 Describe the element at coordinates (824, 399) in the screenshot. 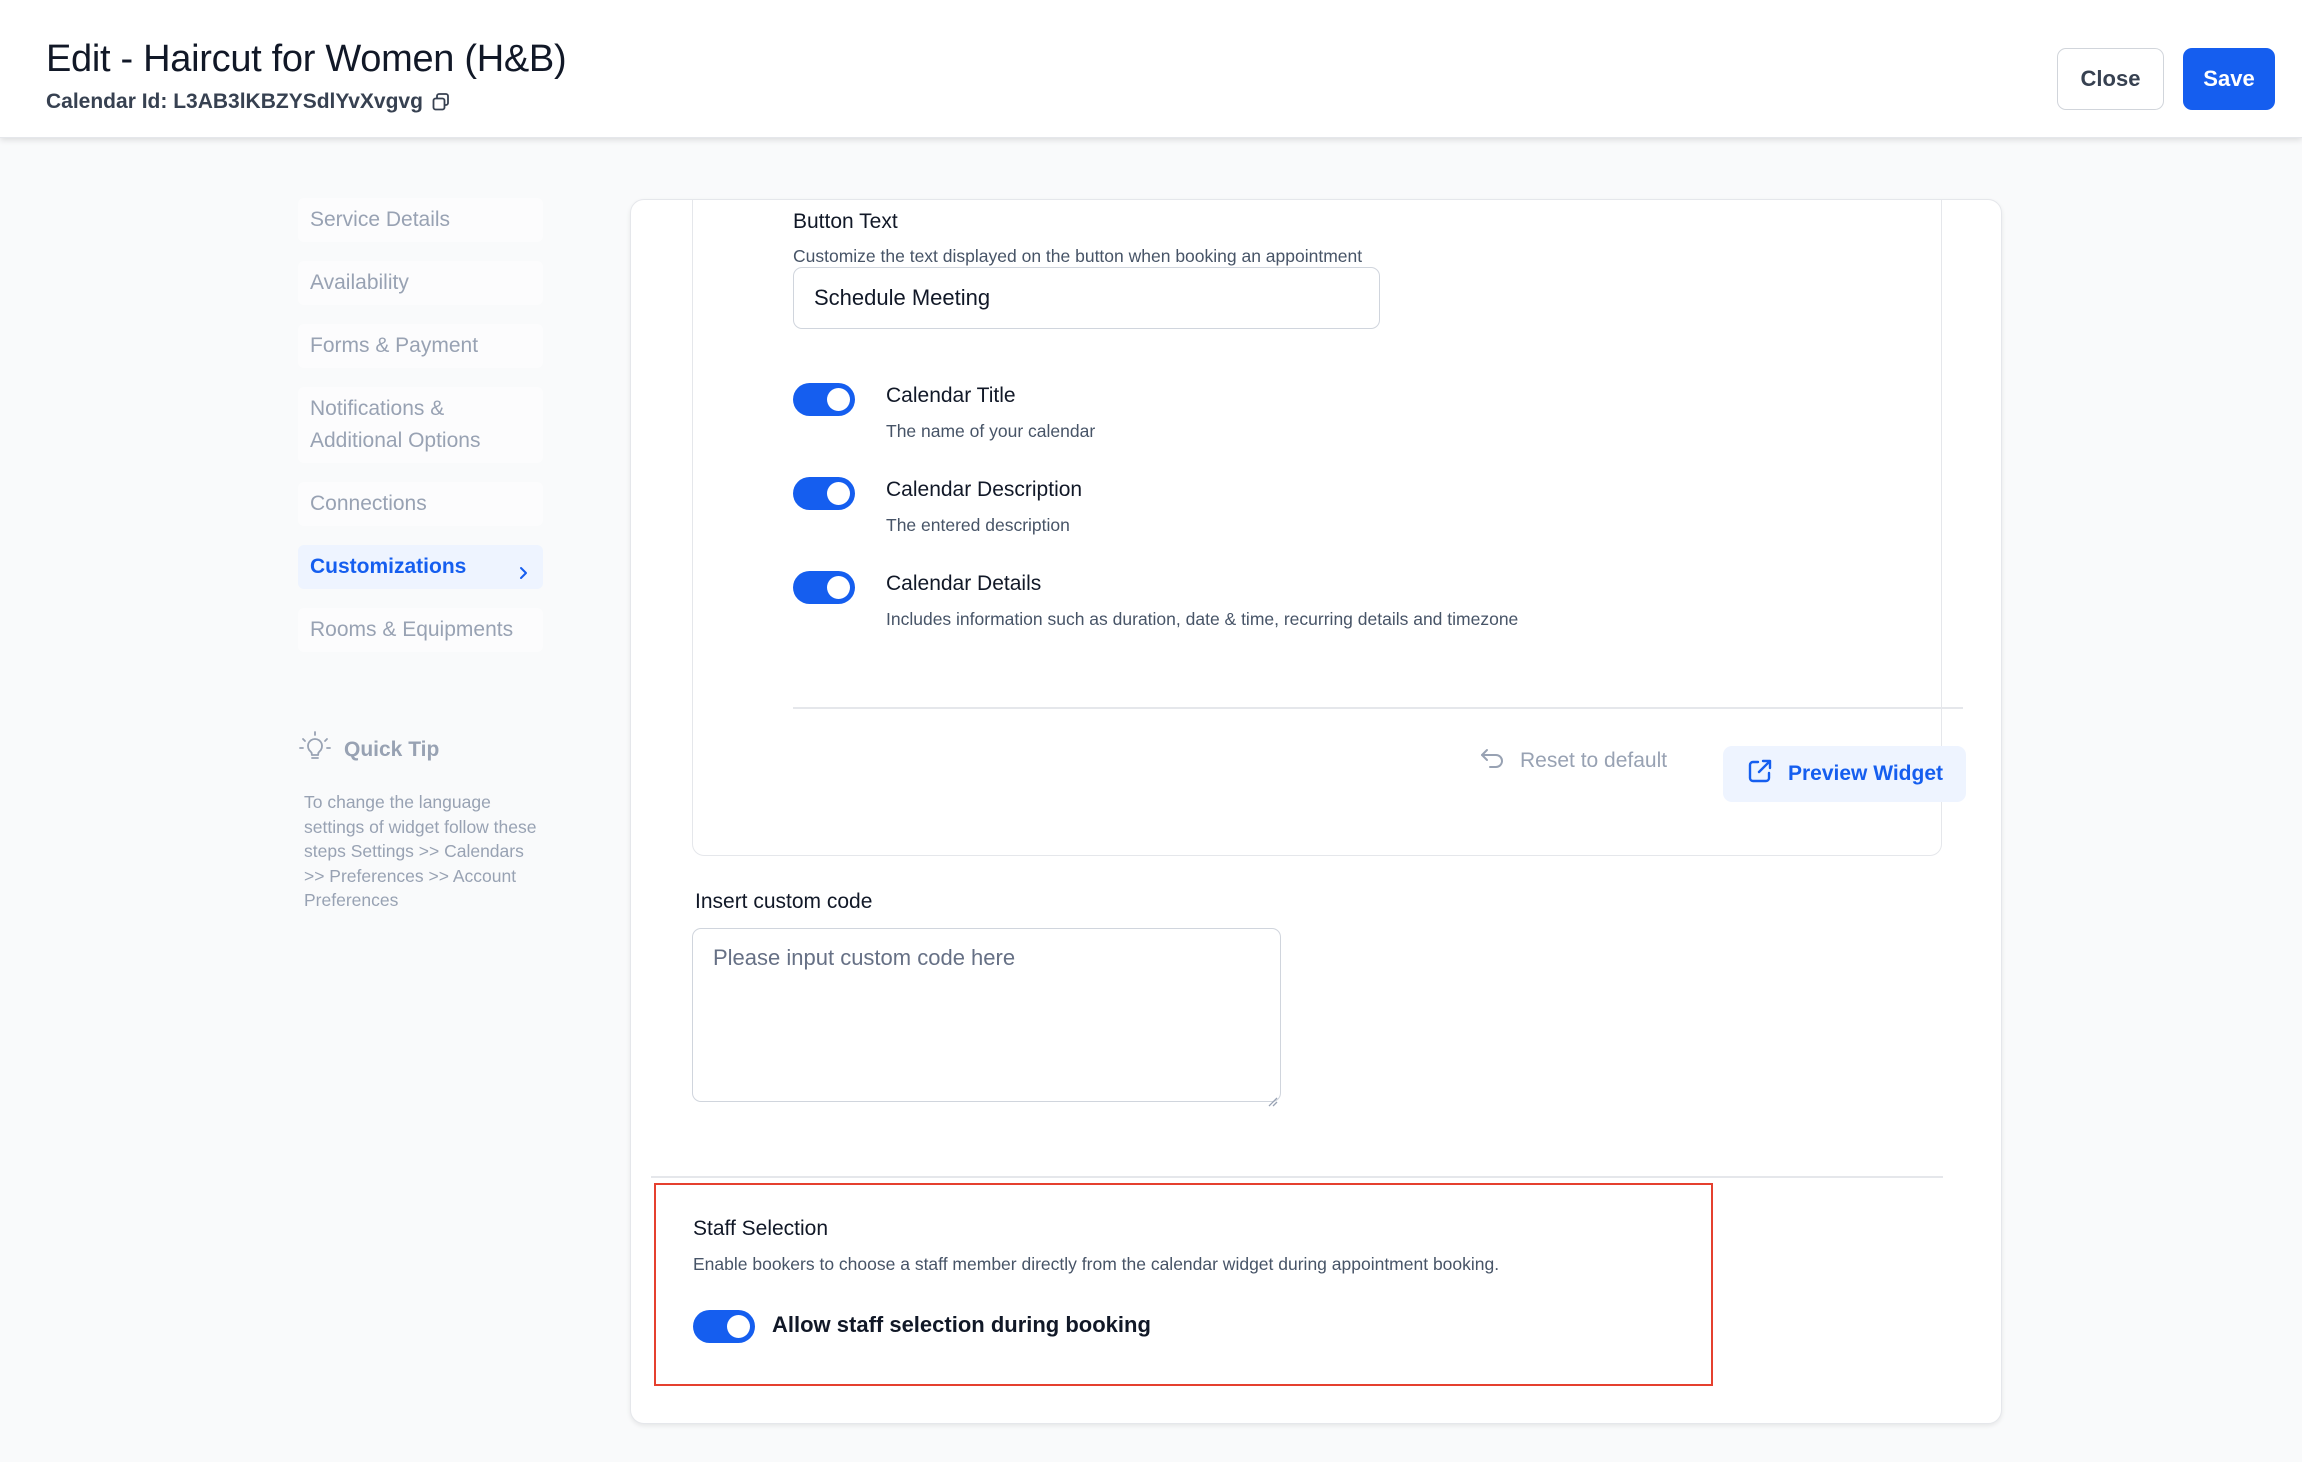

I see `calendar-title-toggle` at that location.